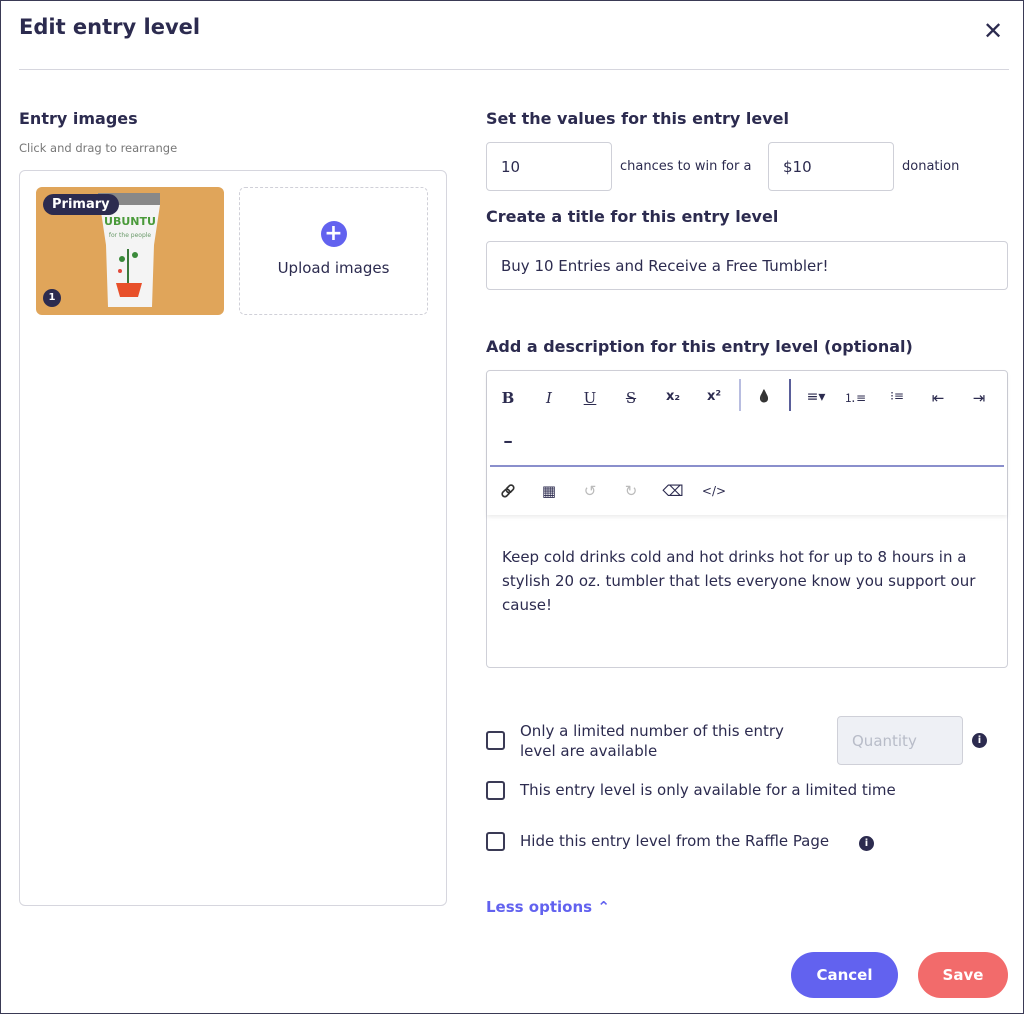 The width and height of the screenshot is (1024, 1014). Describe the element at coordinates (495, 740) in the screenshot. I see `limited-quantity-checkbox` at that location.